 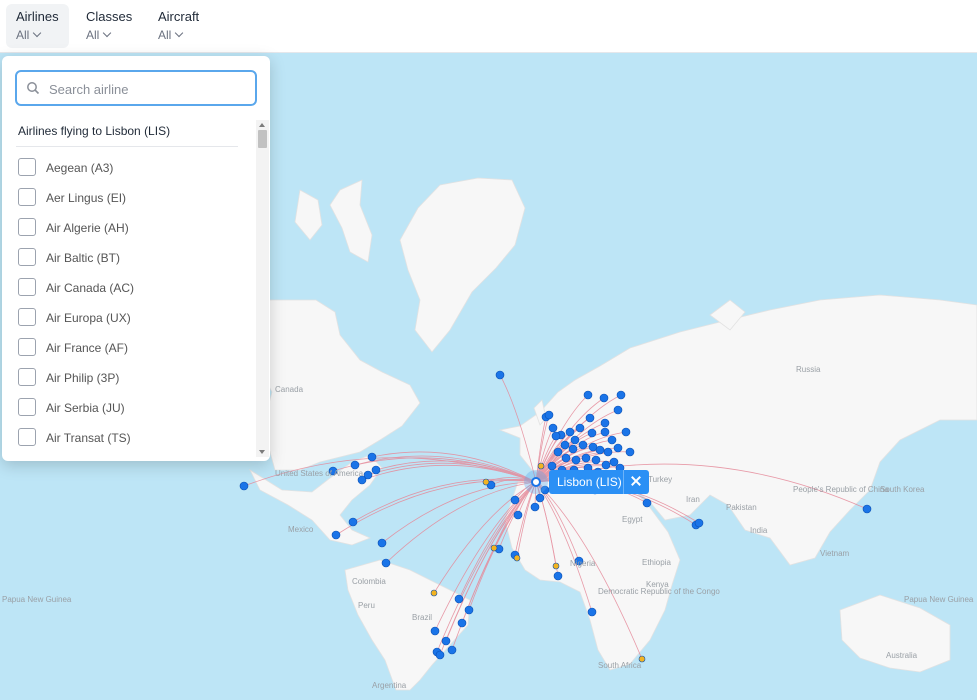 What do you see at coordinates (136, 409) in the screenshot?
I see `list-item: Air Serbia (JU)` at bounding box center [136, 409].